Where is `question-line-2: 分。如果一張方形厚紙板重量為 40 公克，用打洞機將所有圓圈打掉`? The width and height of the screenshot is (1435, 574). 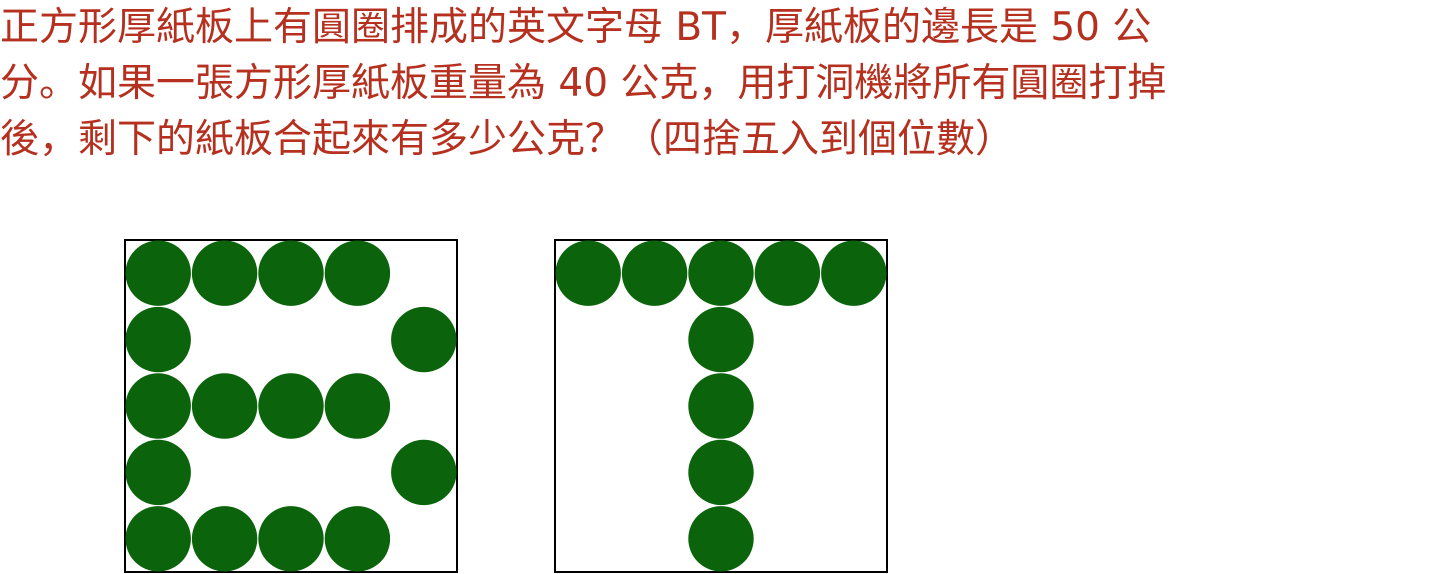
question-line-2: 分。如果一張方形厚紙板重量為 40 公克，用打洞機將所有圓圈打掉 is located at coordinates (583, 83).